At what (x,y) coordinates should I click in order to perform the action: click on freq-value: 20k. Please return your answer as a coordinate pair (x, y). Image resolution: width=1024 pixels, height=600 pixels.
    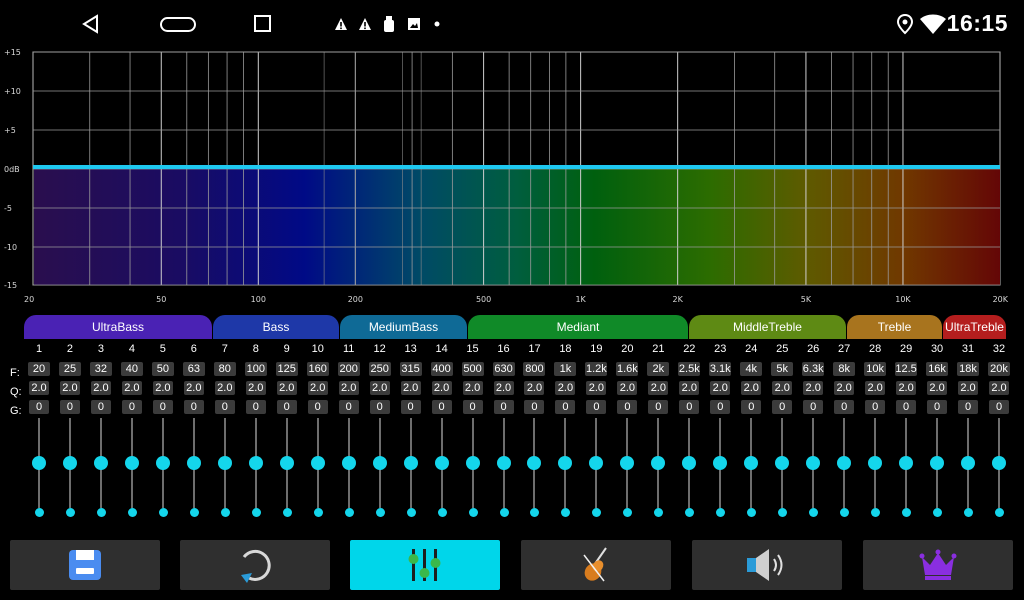
    Looking at the image, I should click on (999, 369).